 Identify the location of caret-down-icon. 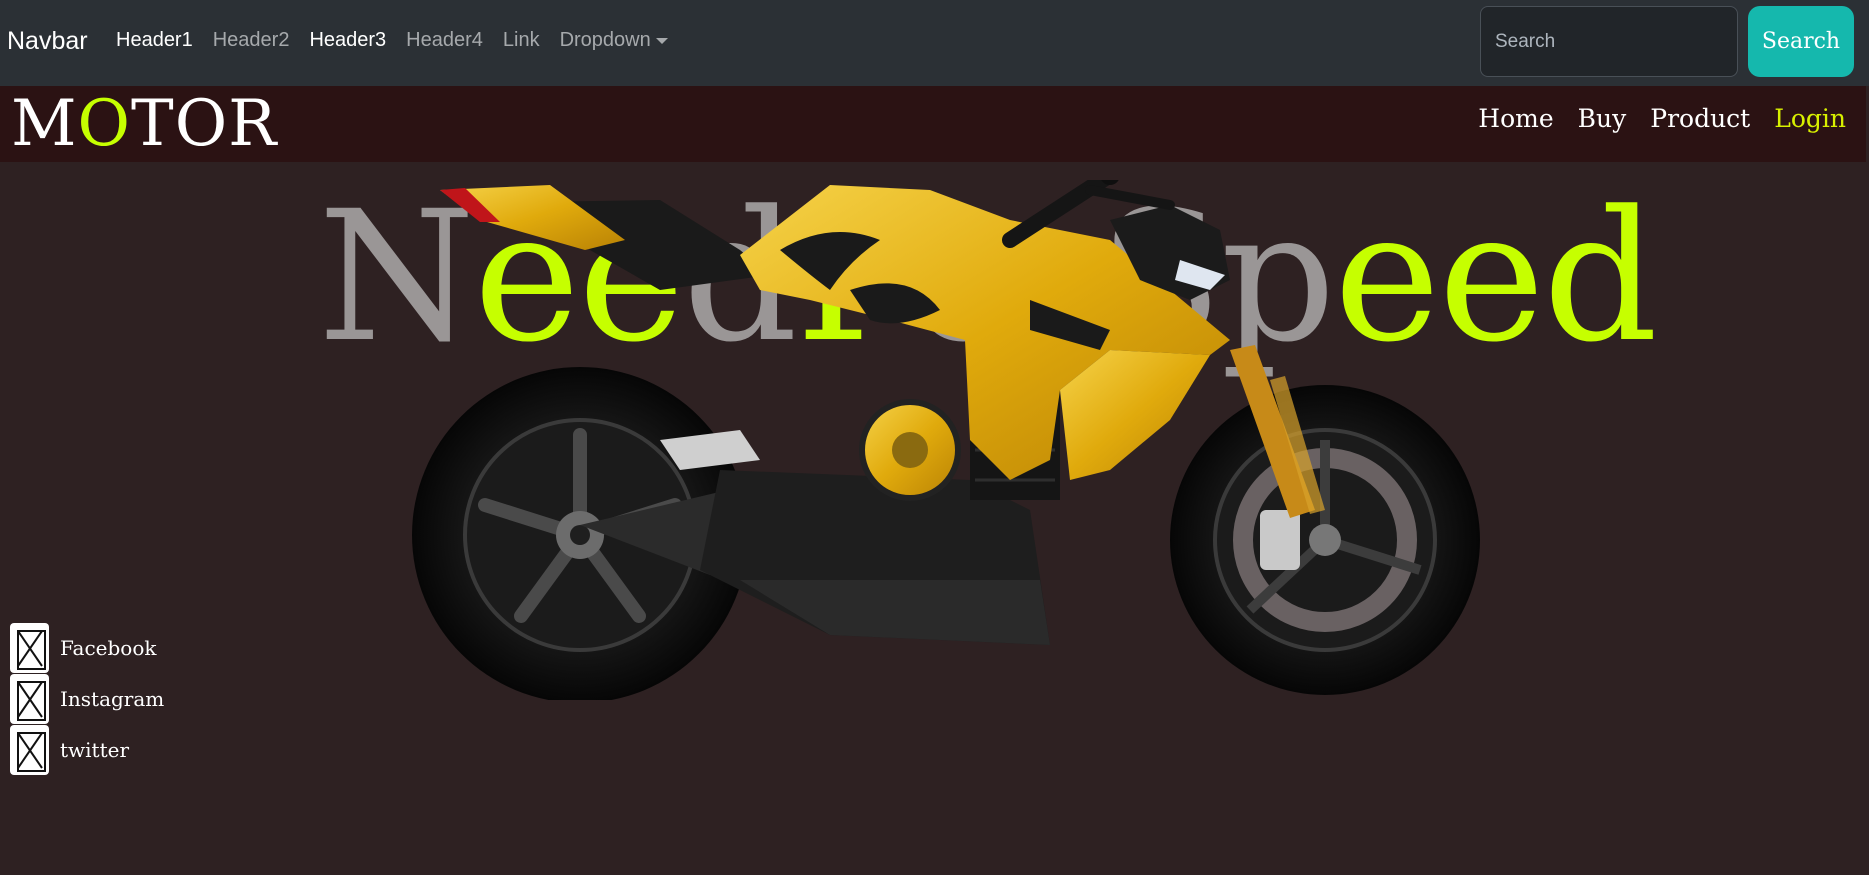
(661, 40).